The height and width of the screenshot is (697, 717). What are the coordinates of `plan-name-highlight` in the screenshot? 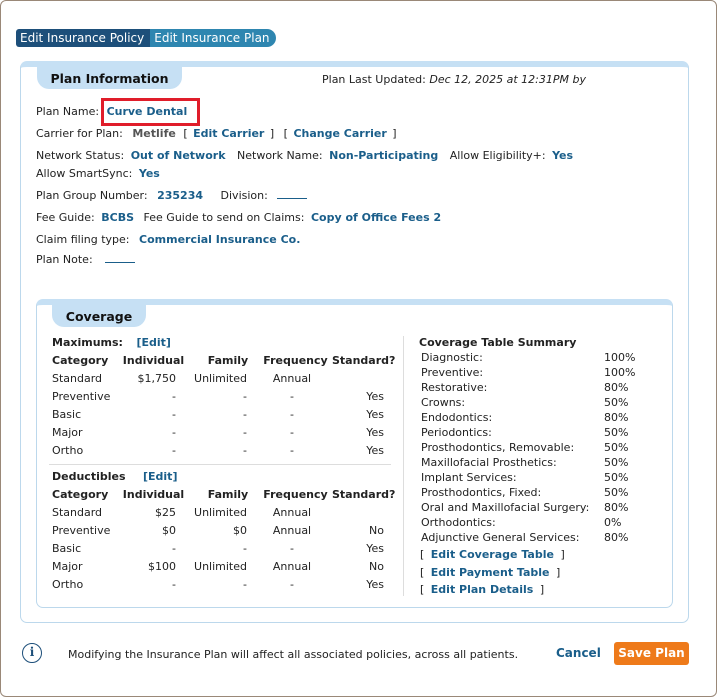 It's located at (150, 112).